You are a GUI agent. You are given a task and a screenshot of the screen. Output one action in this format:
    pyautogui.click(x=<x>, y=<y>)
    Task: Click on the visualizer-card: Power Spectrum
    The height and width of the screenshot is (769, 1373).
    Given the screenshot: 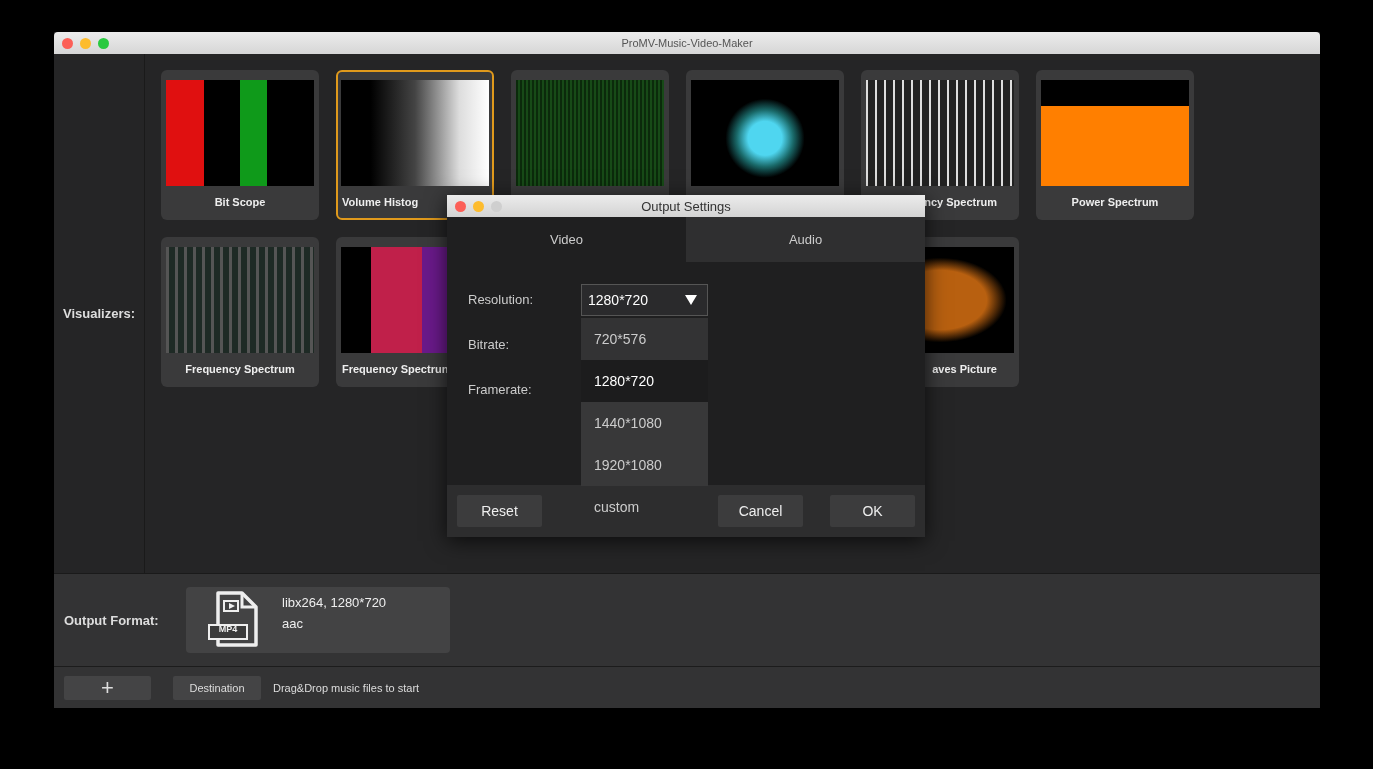 What is the action you would take?
    pyautogui.click(x=1115, y=145)
    